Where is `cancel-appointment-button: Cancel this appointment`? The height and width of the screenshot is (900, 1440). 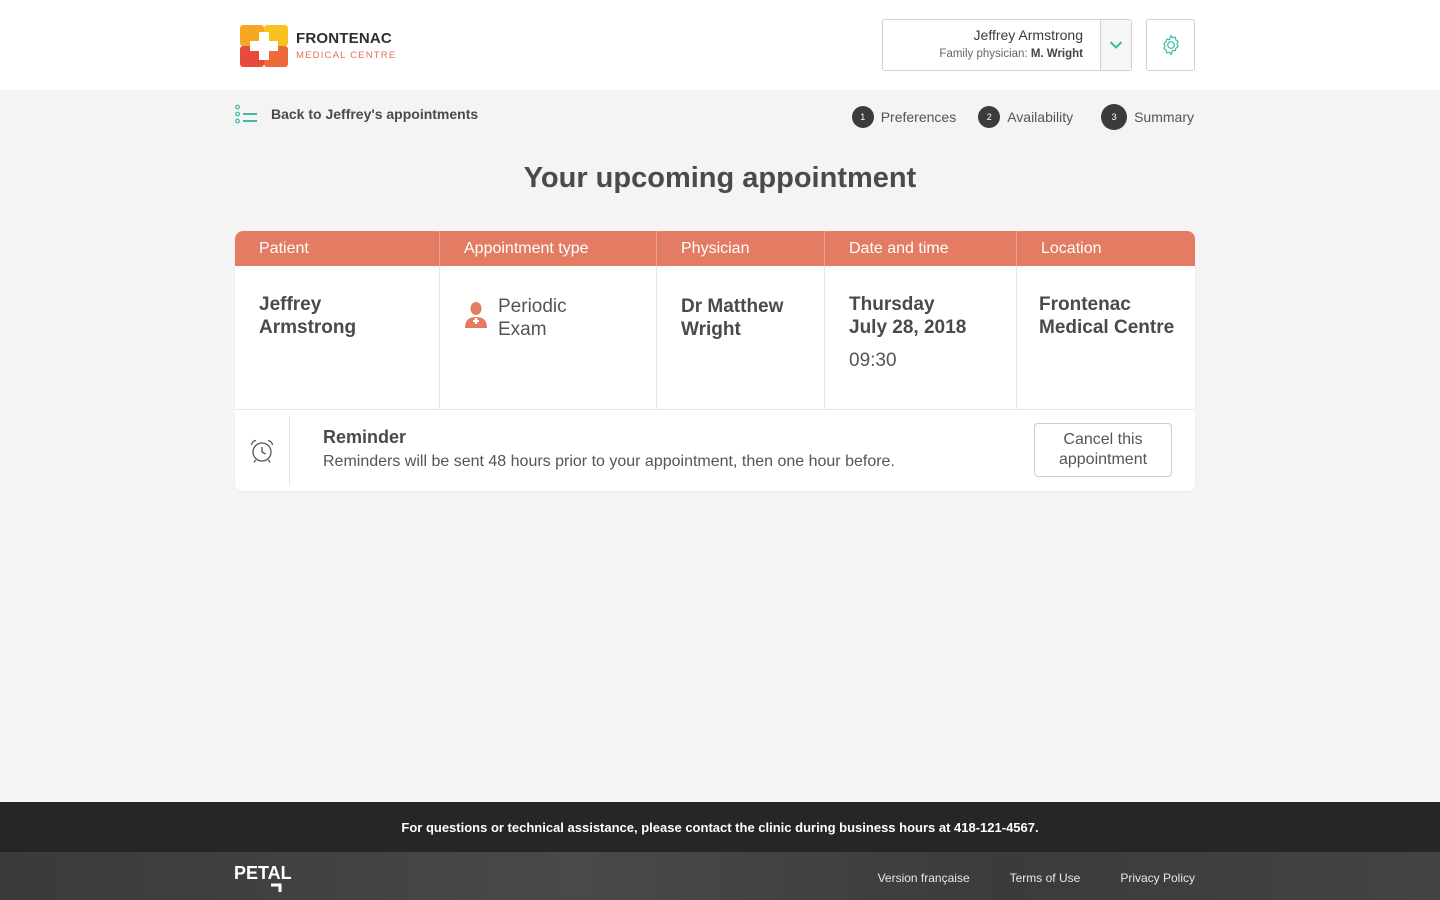
cancel-appointment-button: Cancel this appointment is located at coordinates (1103, 450).